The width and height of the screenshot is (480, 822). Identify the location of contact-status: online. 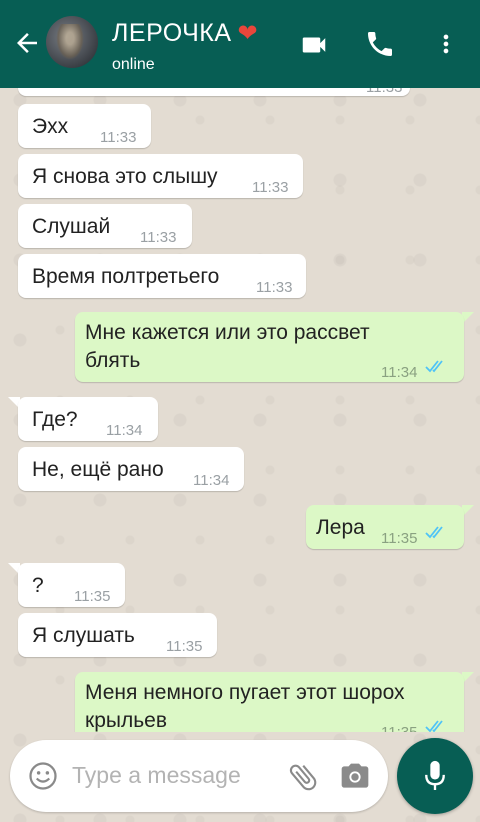
(133, 64).